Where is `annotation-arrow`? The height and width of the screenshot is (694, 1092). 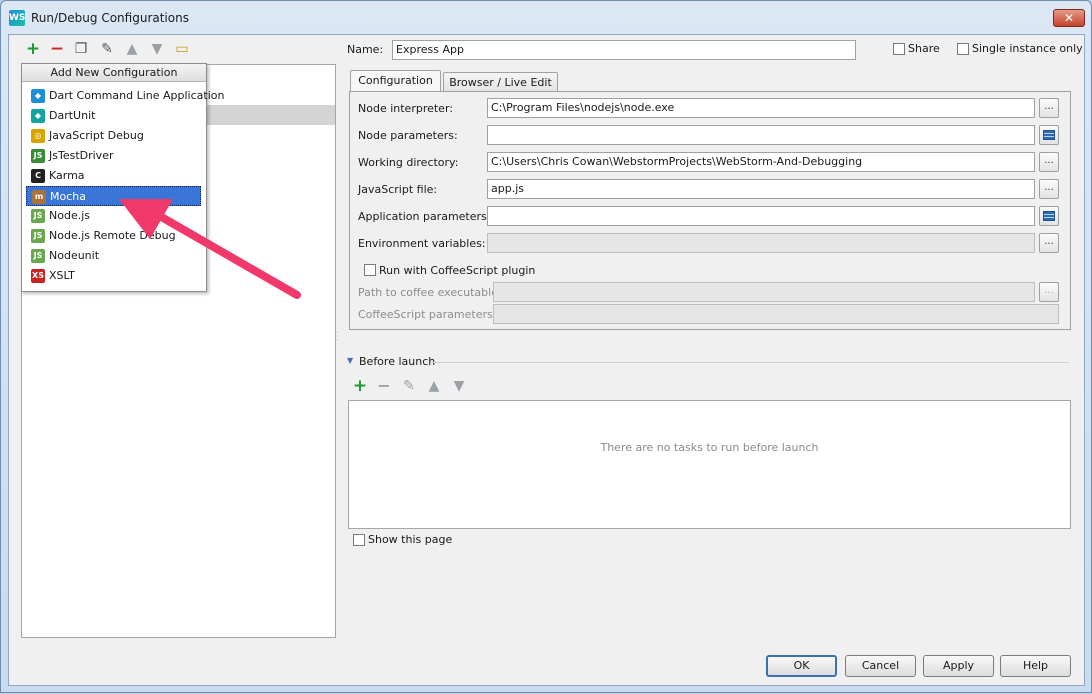
annotation-arrow is located at coordinates (210, 249).